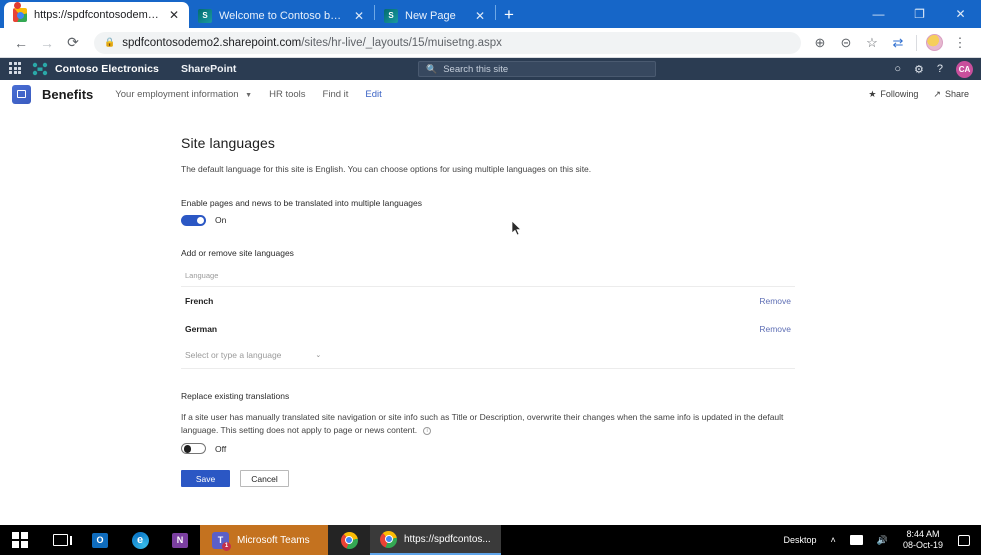 The height and width of the screenshot is (555, 981). Describe the element at coordinates (799, 540) in the screenshot. I see `desktop-label: Desktop` at that location.